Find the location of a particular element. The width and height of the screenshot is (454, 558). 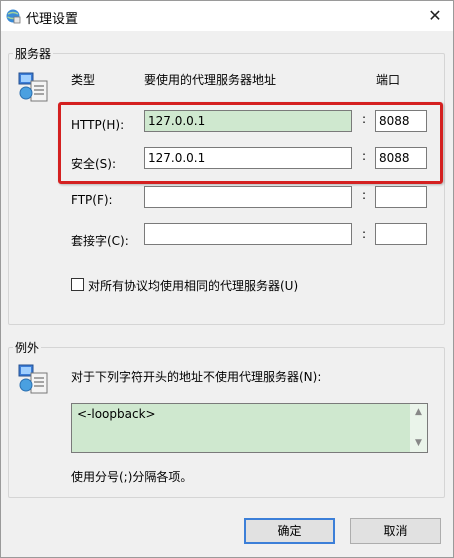

internet-options-icon is located at coordinates (13, 16).